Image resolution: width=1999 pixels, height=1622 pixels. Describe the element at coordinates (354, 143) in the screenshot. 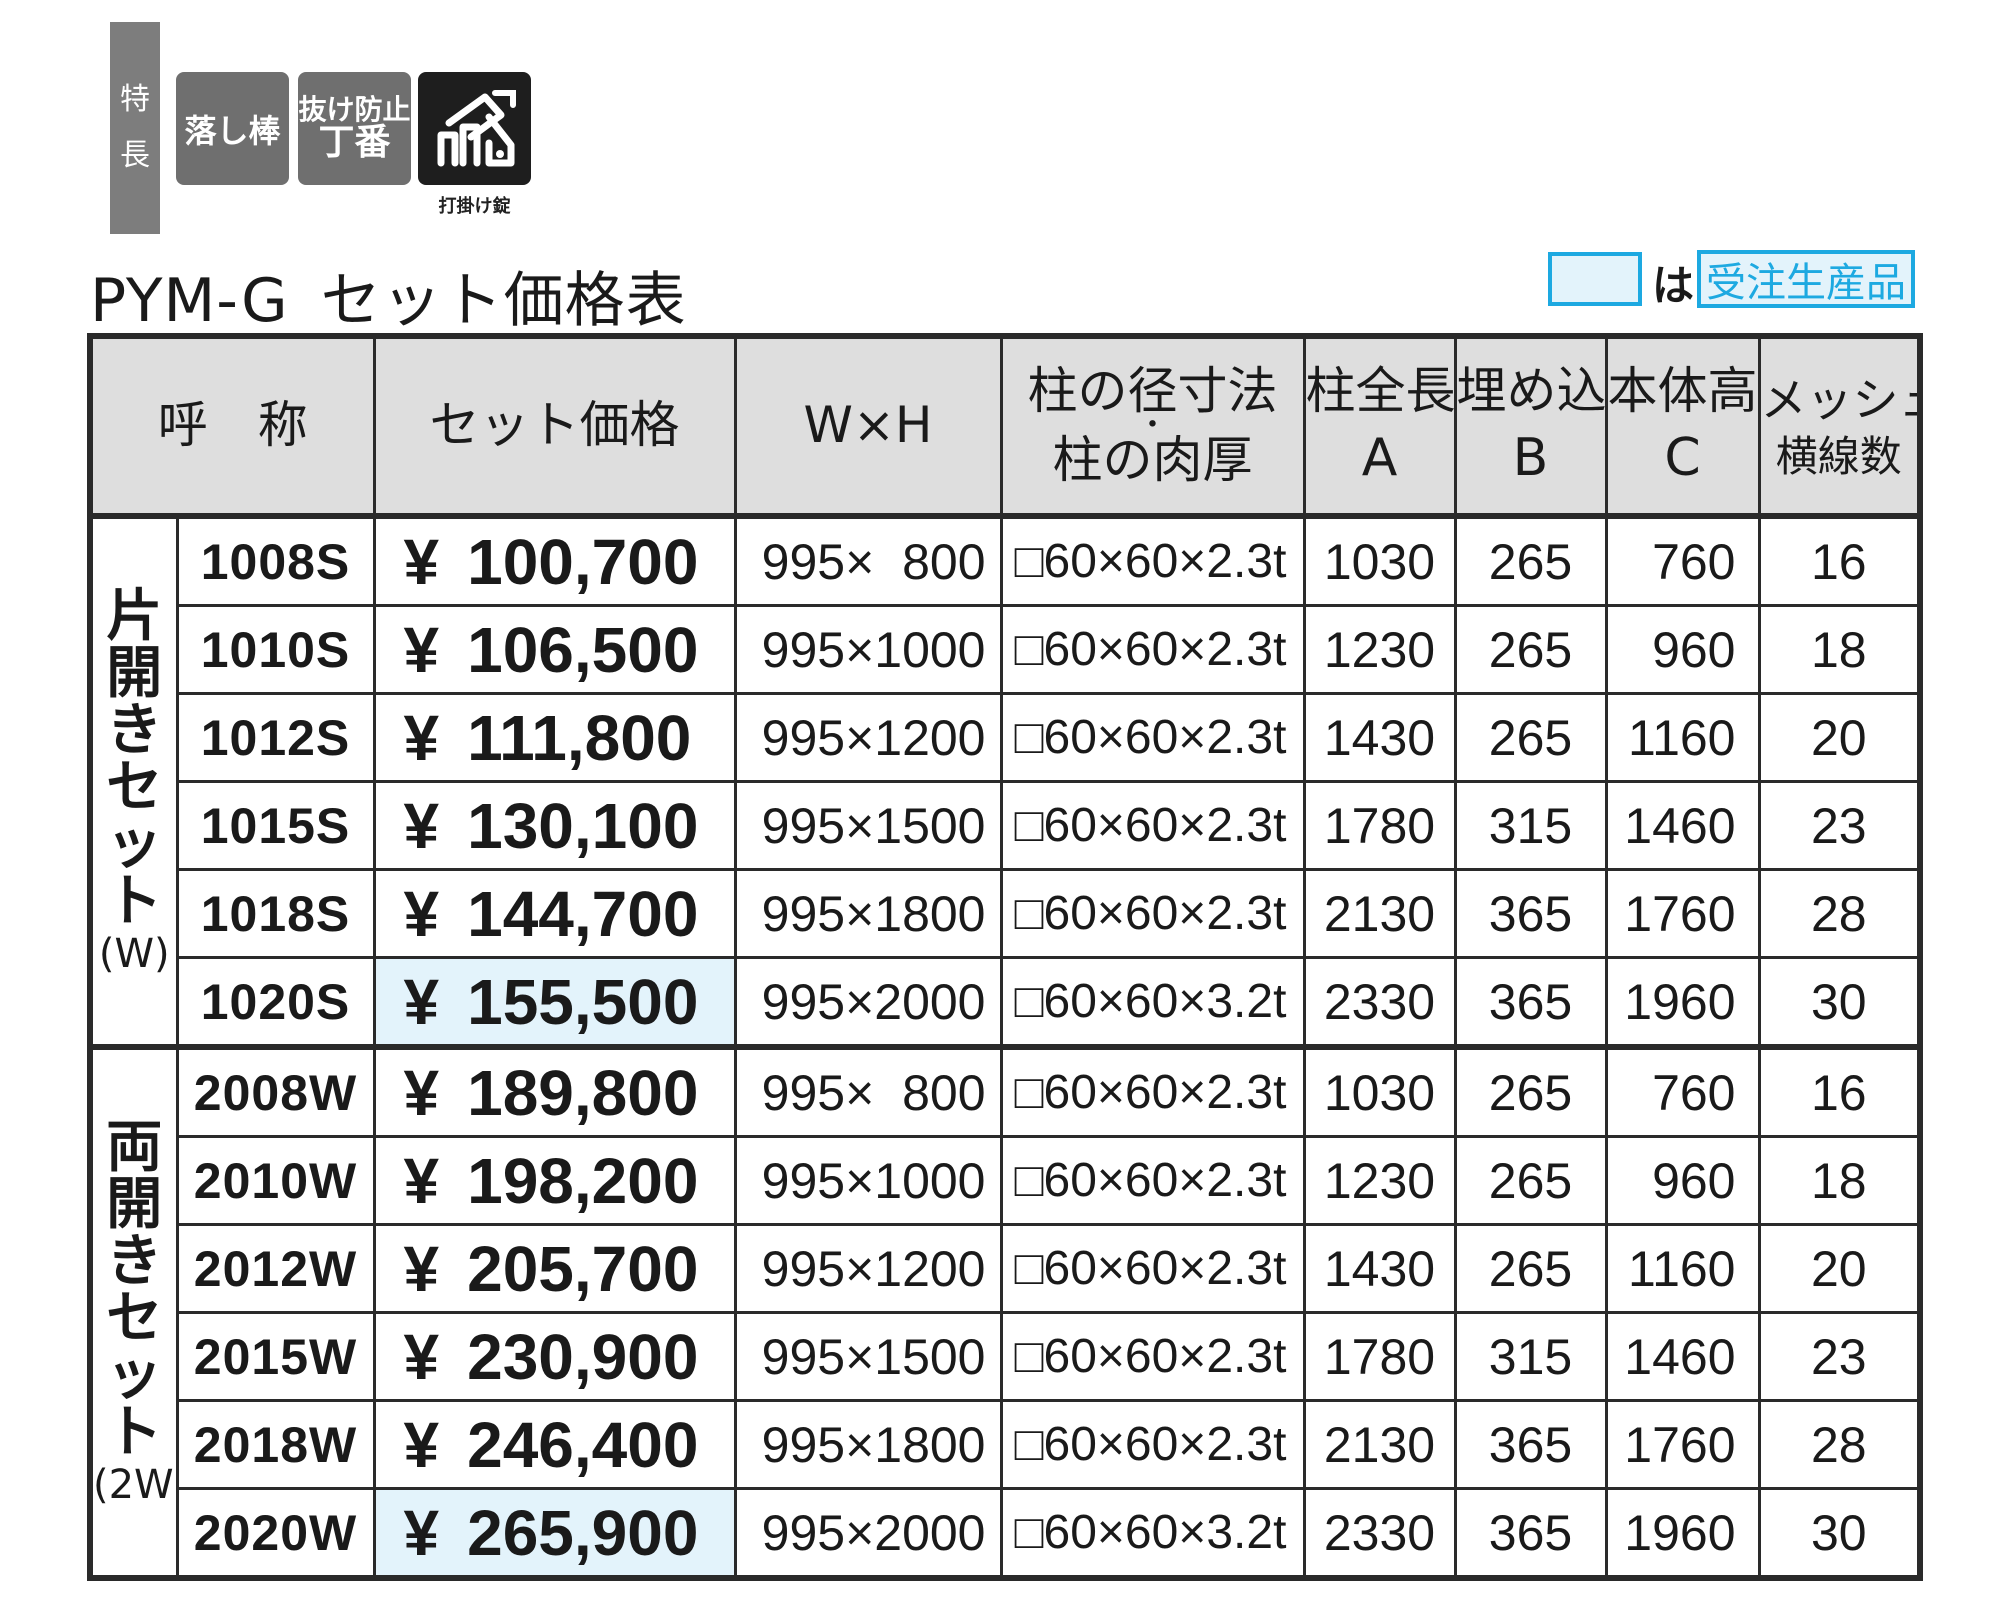

I see `lift-off-hinge-label-2: 丁番` at that location.